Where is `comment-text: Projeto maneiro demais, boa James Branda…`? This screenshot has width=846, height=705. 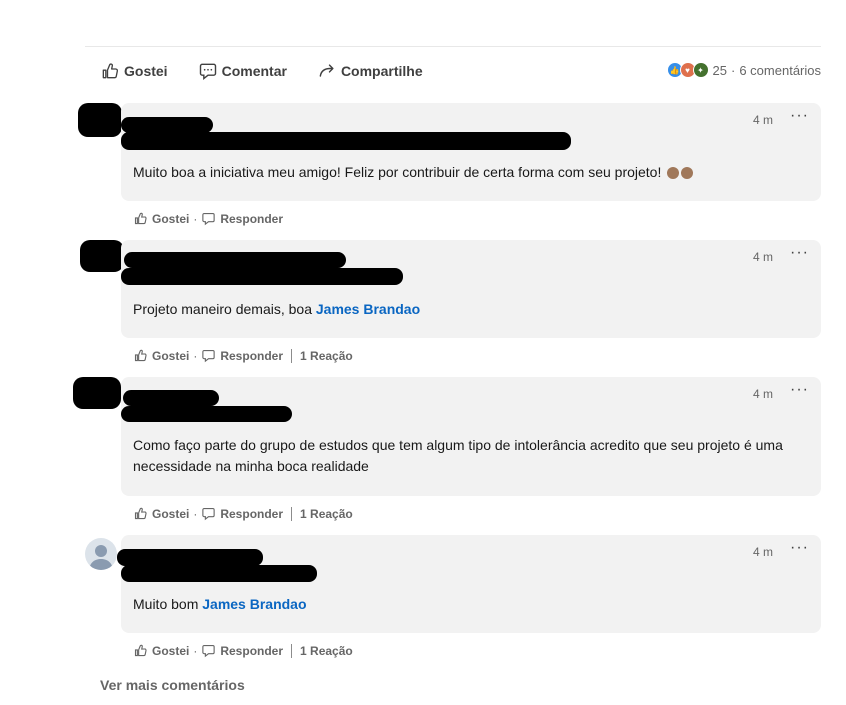
comment-text: Projeto maneiro demais, boa James Branda… is located at coordinates (463, 309).